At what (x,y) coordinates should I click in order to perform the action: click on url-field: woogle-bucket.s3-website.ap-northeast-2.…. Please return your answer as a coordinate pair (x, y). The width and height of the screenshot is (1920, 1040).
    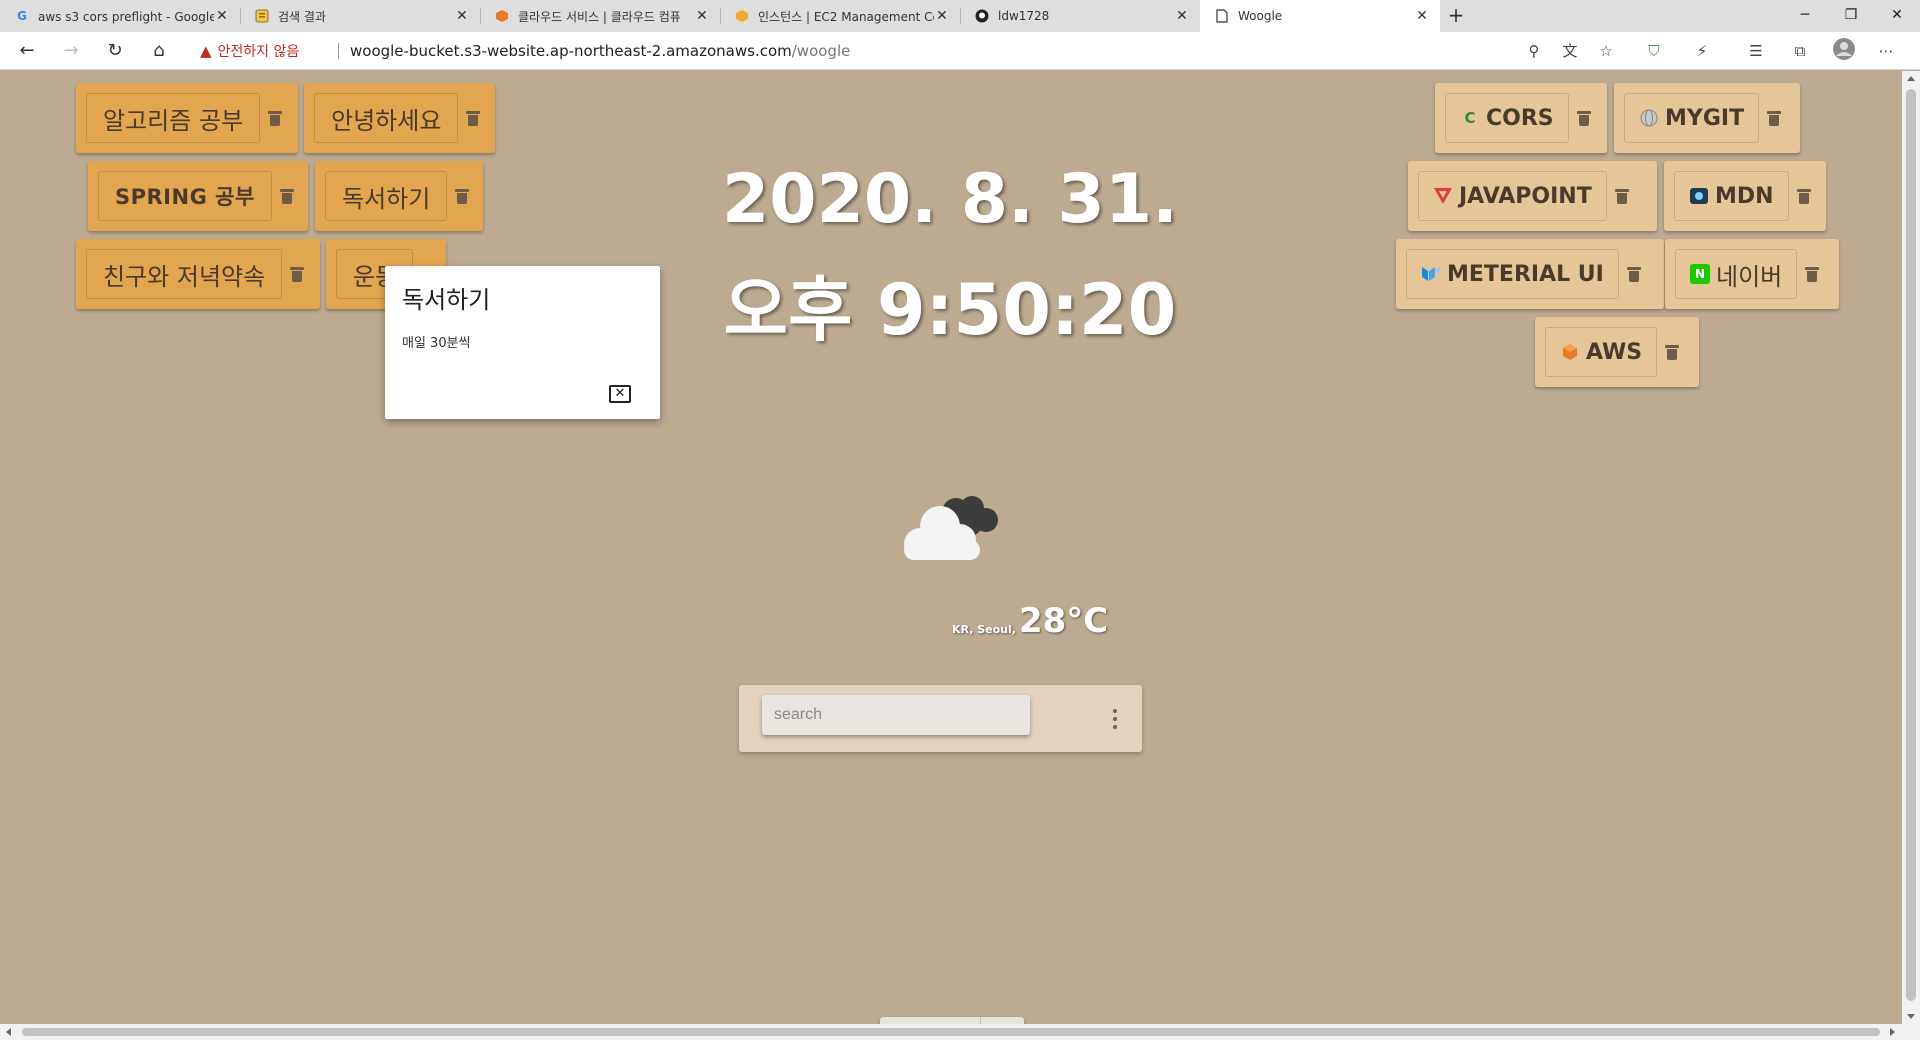
    Looking at the image, I should click on (600, 51).